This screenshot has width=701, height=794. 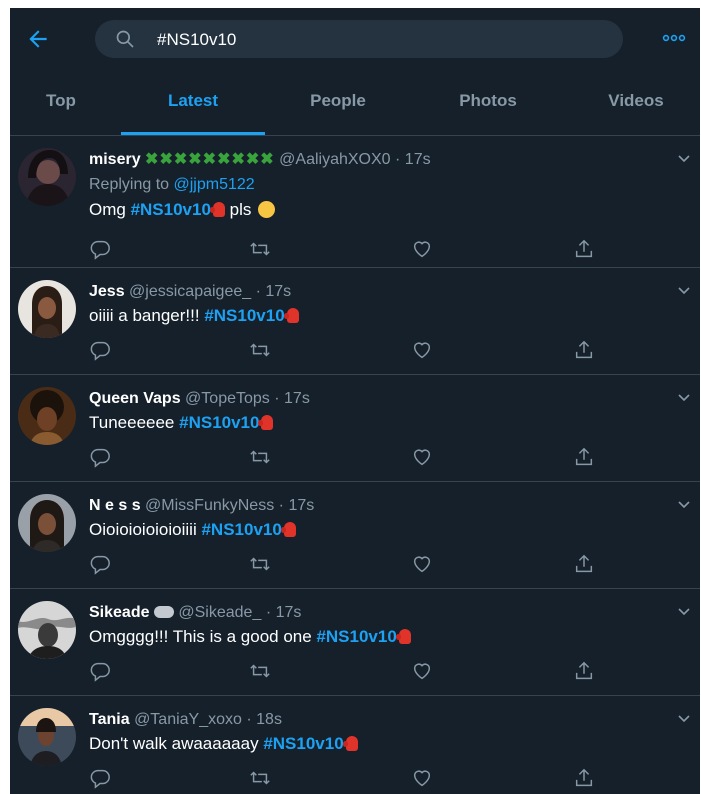 I want to click on tweet-text-body: pls, so click(x=240, y=209).